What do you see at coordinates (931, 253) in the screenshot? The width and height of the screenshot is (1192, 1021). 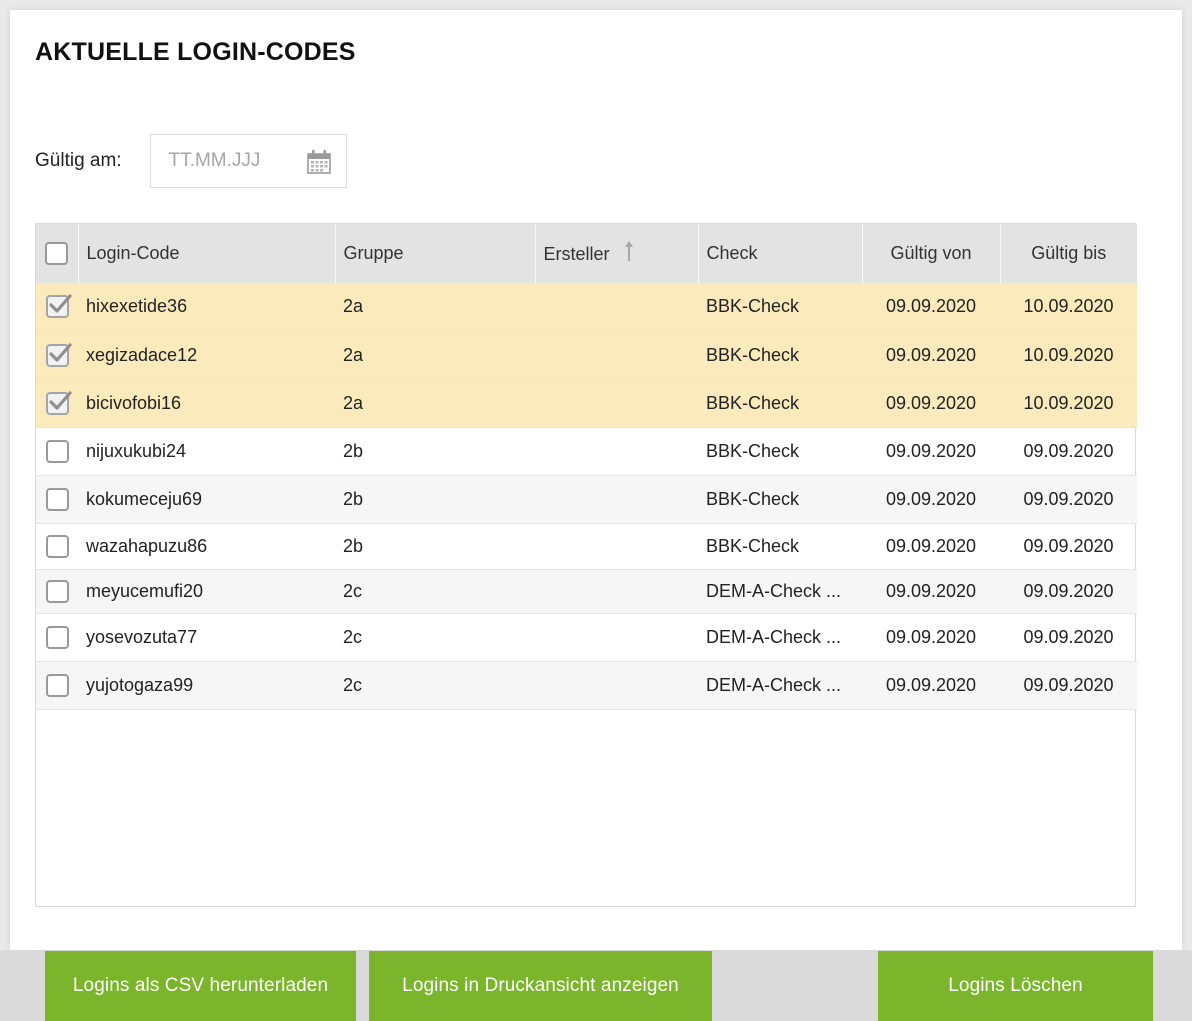 I see `column-header-valid-from: Gültig von` at bounding box center [931, 253].